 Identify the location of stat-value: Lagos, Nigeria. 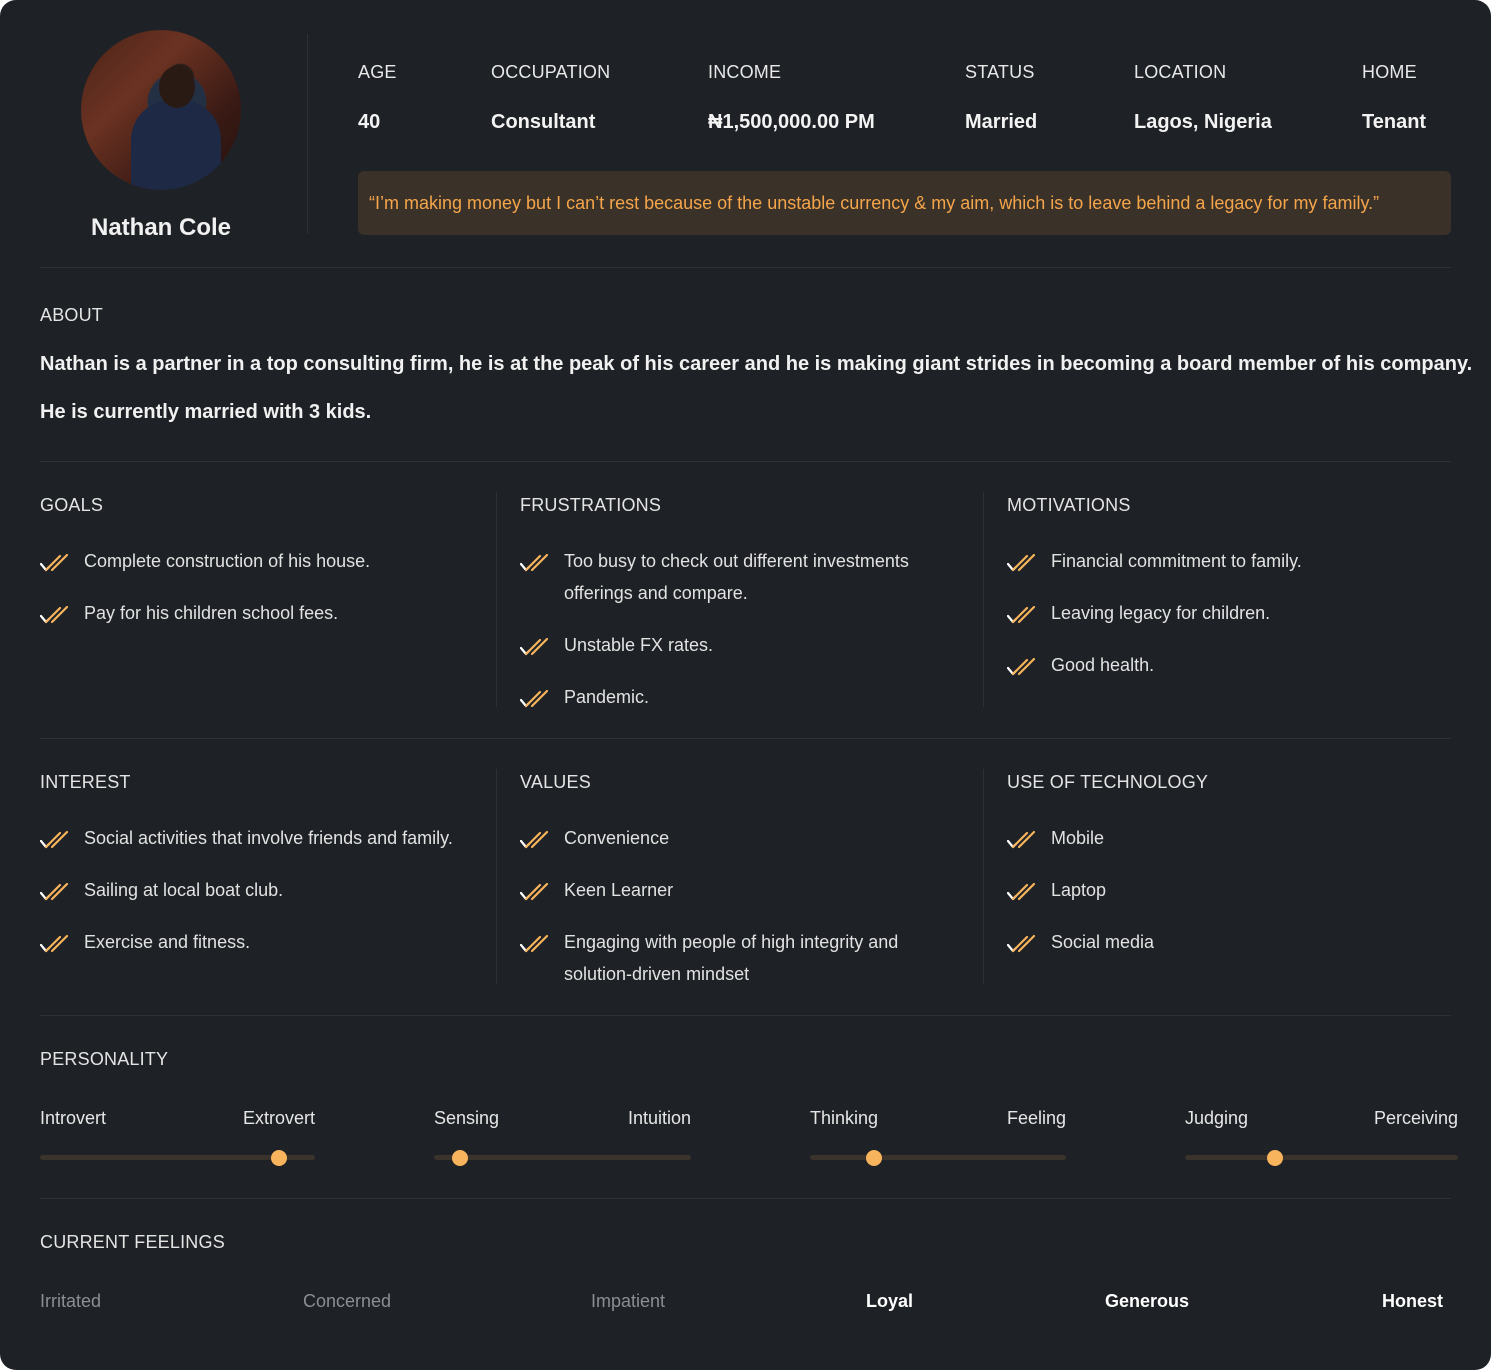
(1203, 122).